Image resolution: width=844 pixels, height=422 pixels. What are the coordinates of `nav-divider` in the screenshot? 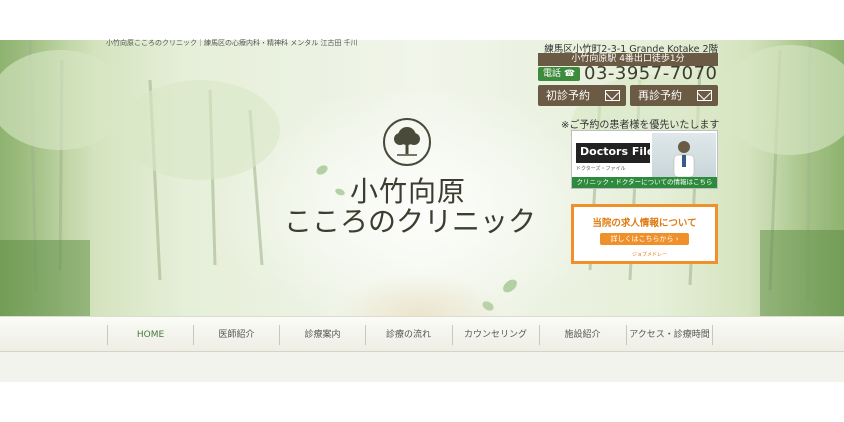 It's located at (712, 335).